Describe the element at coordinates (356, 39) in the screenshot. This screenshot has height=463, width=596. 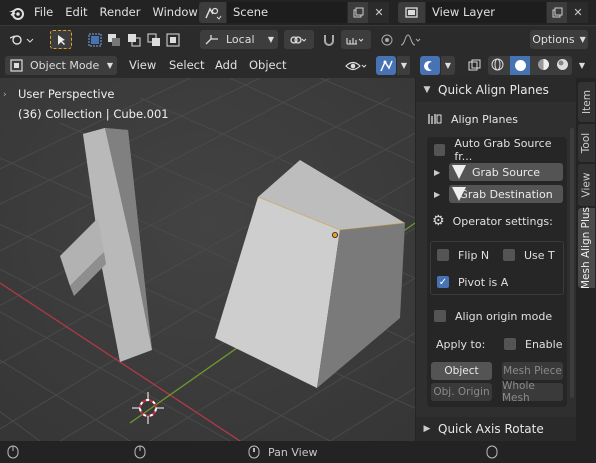
I see `snap-target-dropdown` at that location.